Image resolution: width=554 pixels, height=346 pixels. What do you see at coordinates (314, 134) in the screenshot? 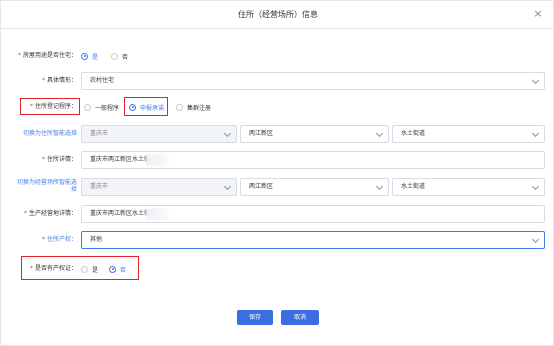
I see `address-district-select: 两江新区` at bounding box center [314, 134].